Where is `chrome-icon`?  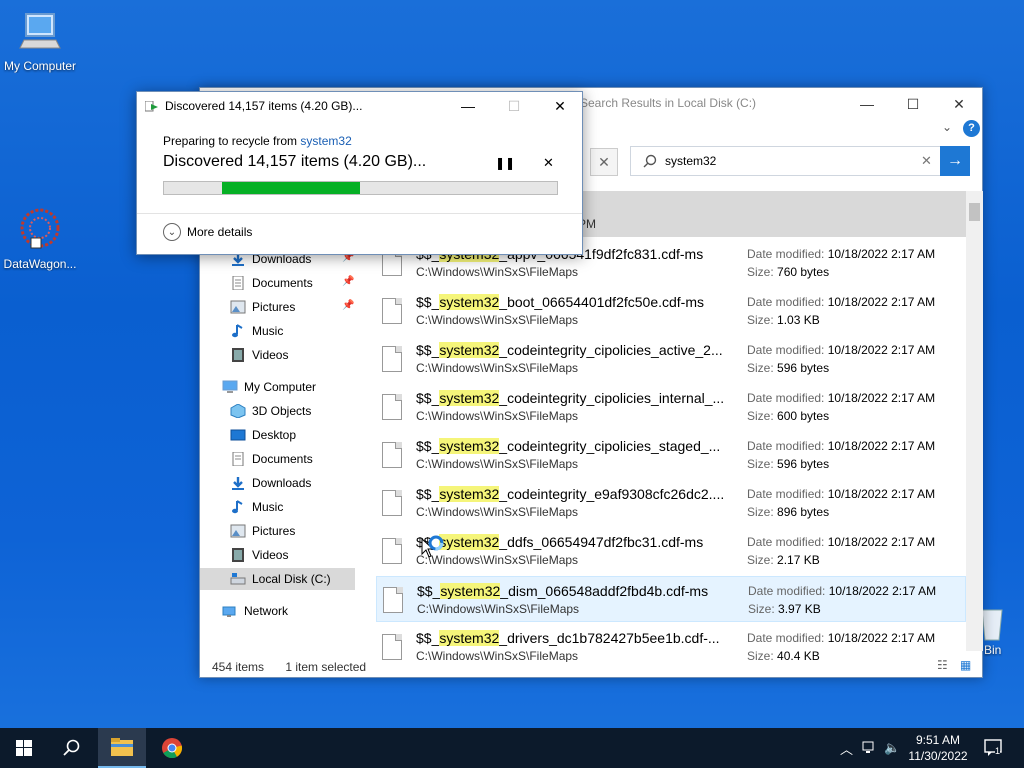
chrome-icon is located at coordinates (172, 748).